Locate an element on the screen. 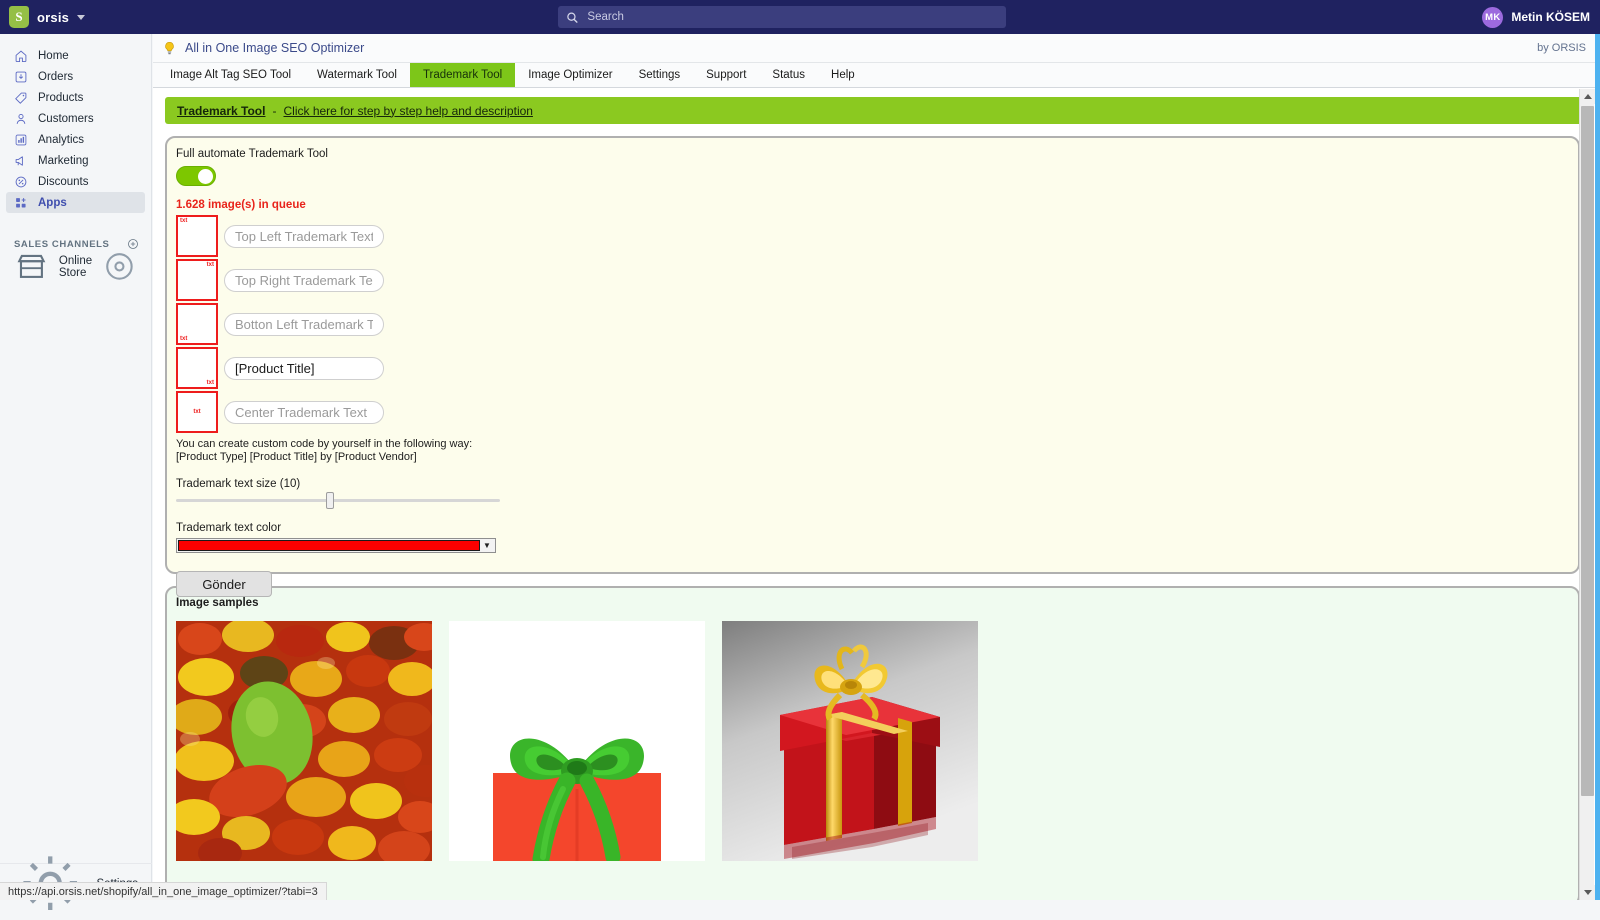  sidebar-item-online-store: Online Store is located at coordinates (75, 266).